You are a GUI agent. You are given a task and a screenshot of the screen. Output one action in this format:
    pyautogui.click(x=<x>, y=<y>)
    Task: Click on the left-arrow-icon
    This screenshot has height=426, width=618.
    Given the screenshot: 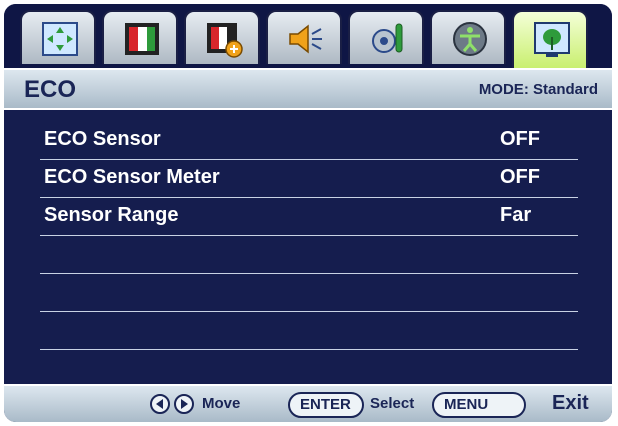 What is the action you would take?
    pyautogui.click(x=159, y=404)
    